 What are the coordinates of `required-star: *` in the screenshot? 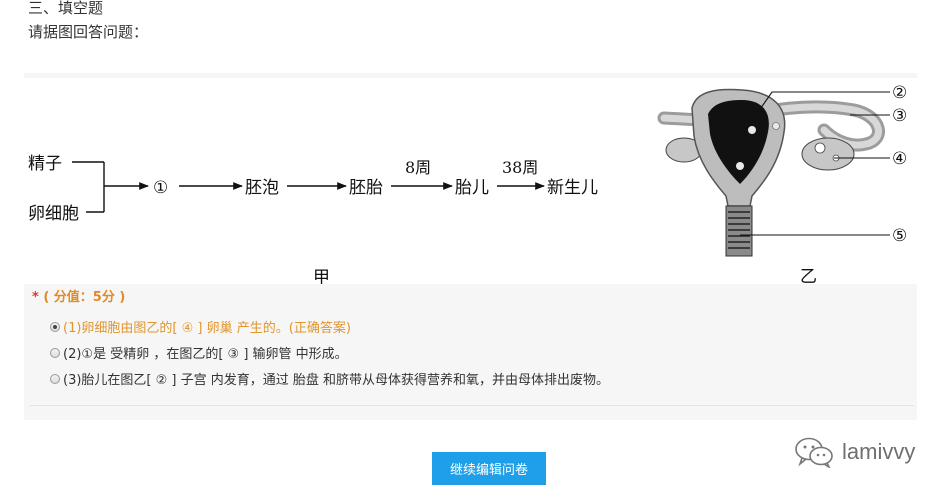 It's located at (35, 297).